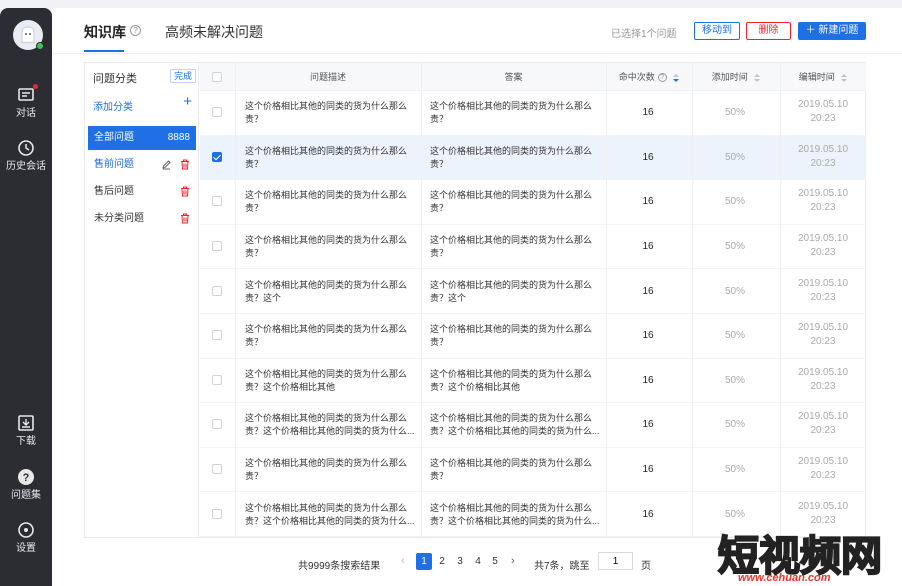 The height and width of the screenshot is (586, 902). I want to click on answer-cell: 这个价格相比其他的同类的货为什么那么贵？这个价格相比其他, so click(511, 380).